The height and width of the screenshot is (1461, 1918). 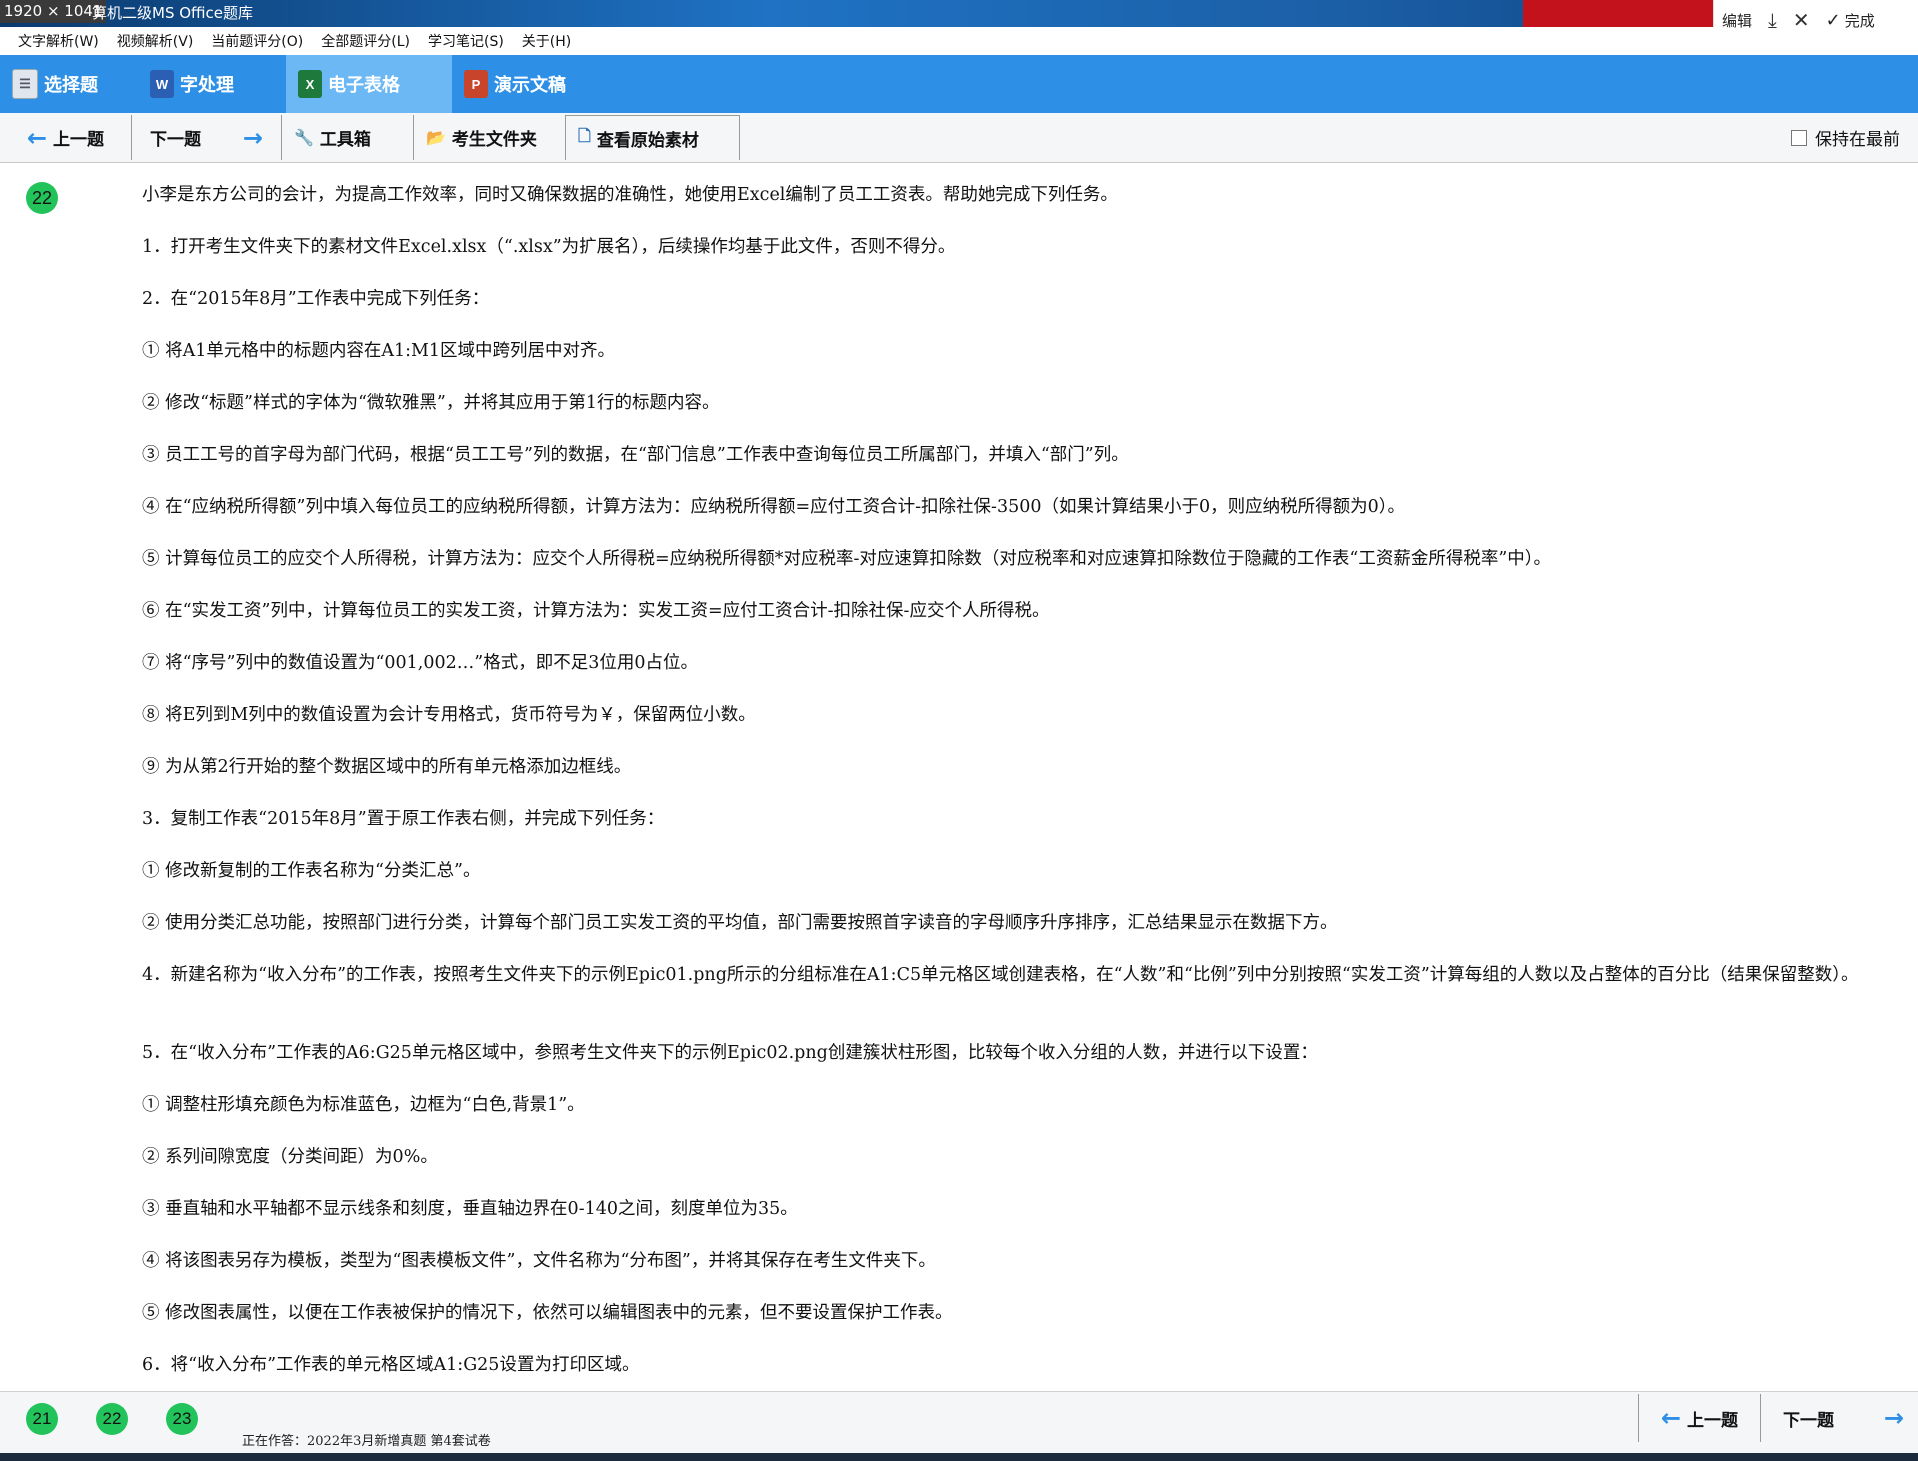 What do you see at coordinates (959, 138) in the screenshot?
I see `toolbar: ← 上一题 下一题 → 🔧 工具箱 📂 考生文件夹 🗋 查看原始素材 保持在最前` at bounding box center [959, 138].